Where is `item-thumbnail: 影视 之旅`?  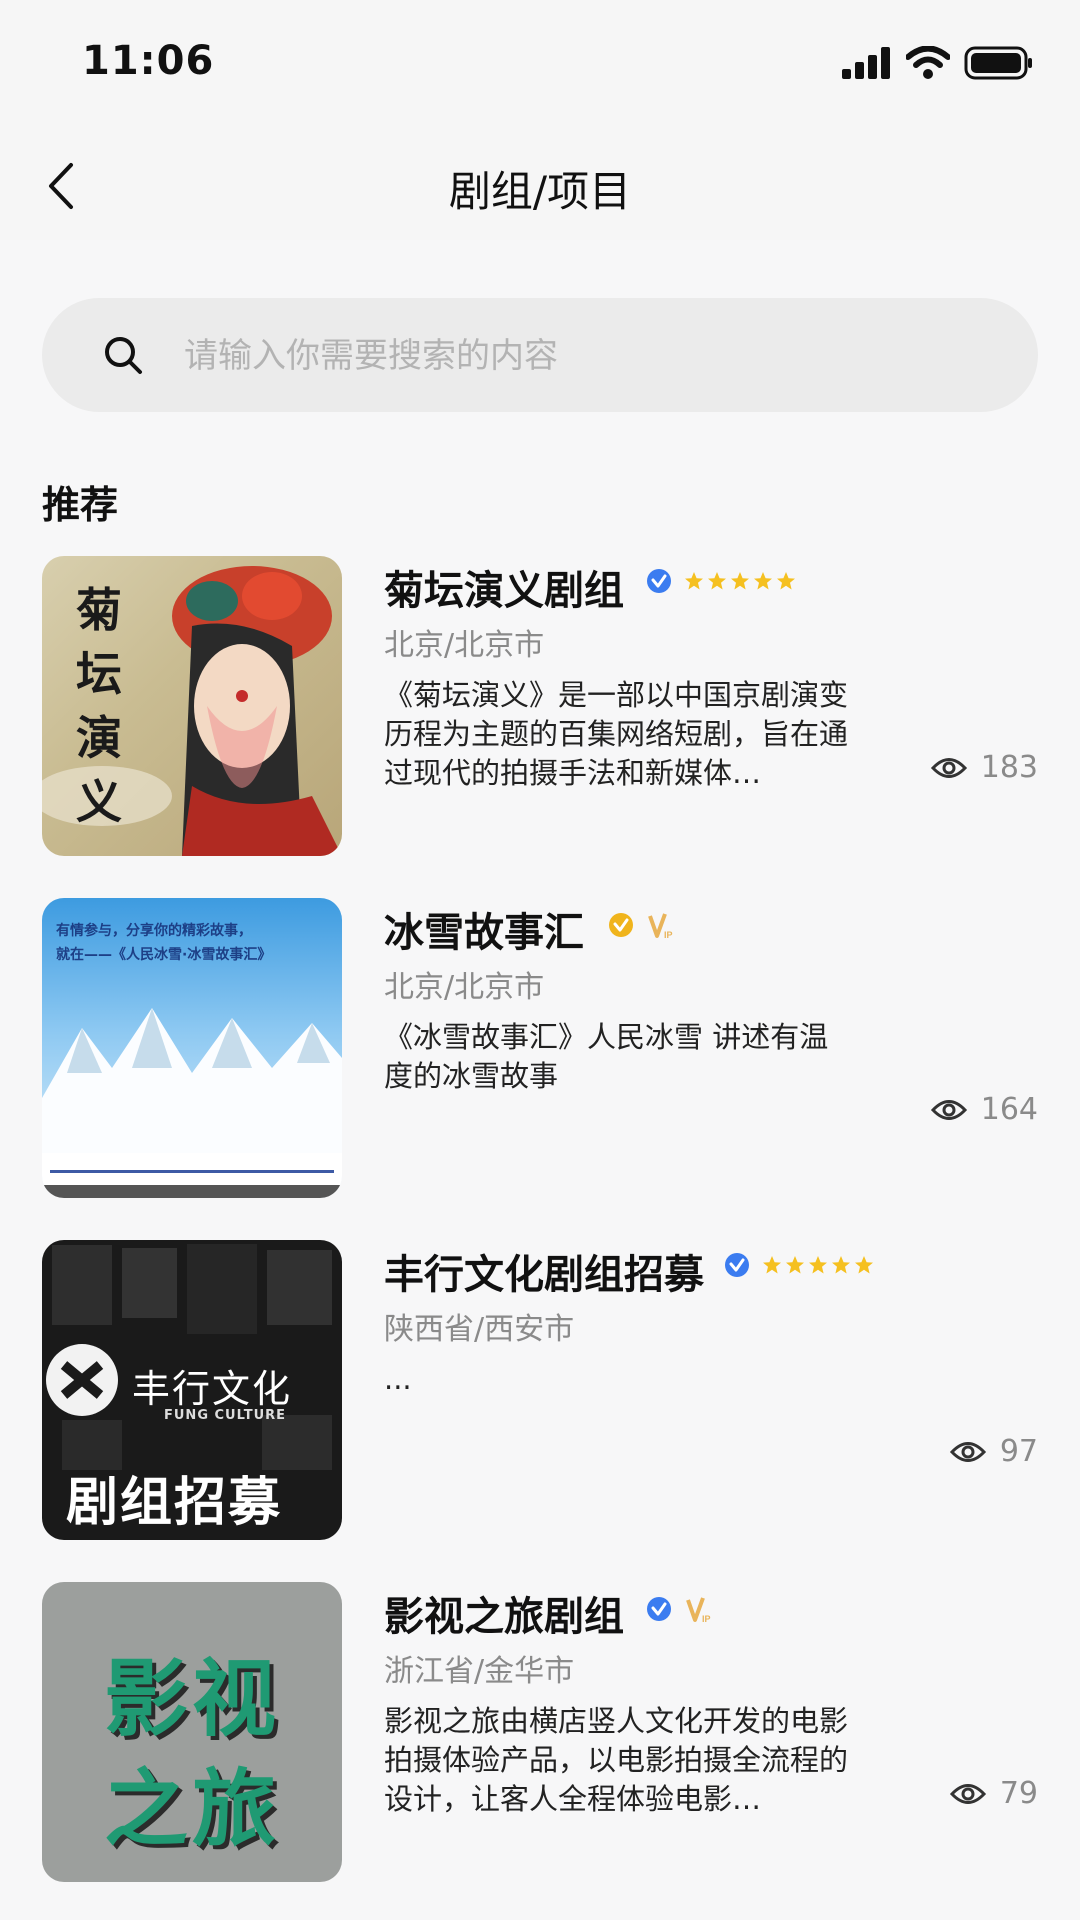
item-thumbnail: 影视 之旅 is located at coordinates (192, 1732).